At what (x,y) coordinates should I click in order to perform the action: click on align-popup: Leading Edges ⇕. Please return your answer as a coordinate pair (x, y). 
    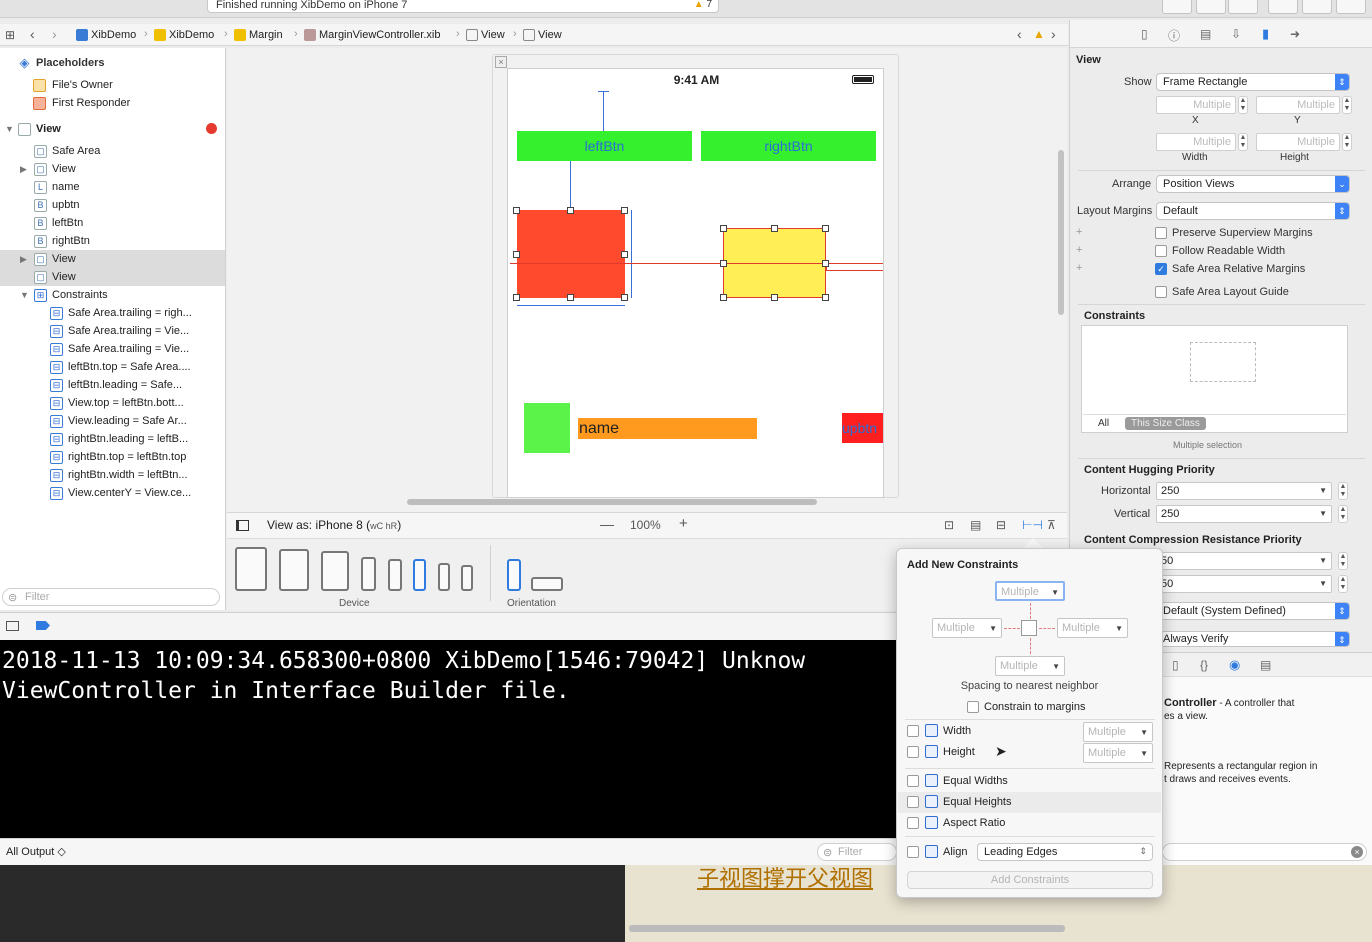
    Looking at the image, I should click on (1065, 852).